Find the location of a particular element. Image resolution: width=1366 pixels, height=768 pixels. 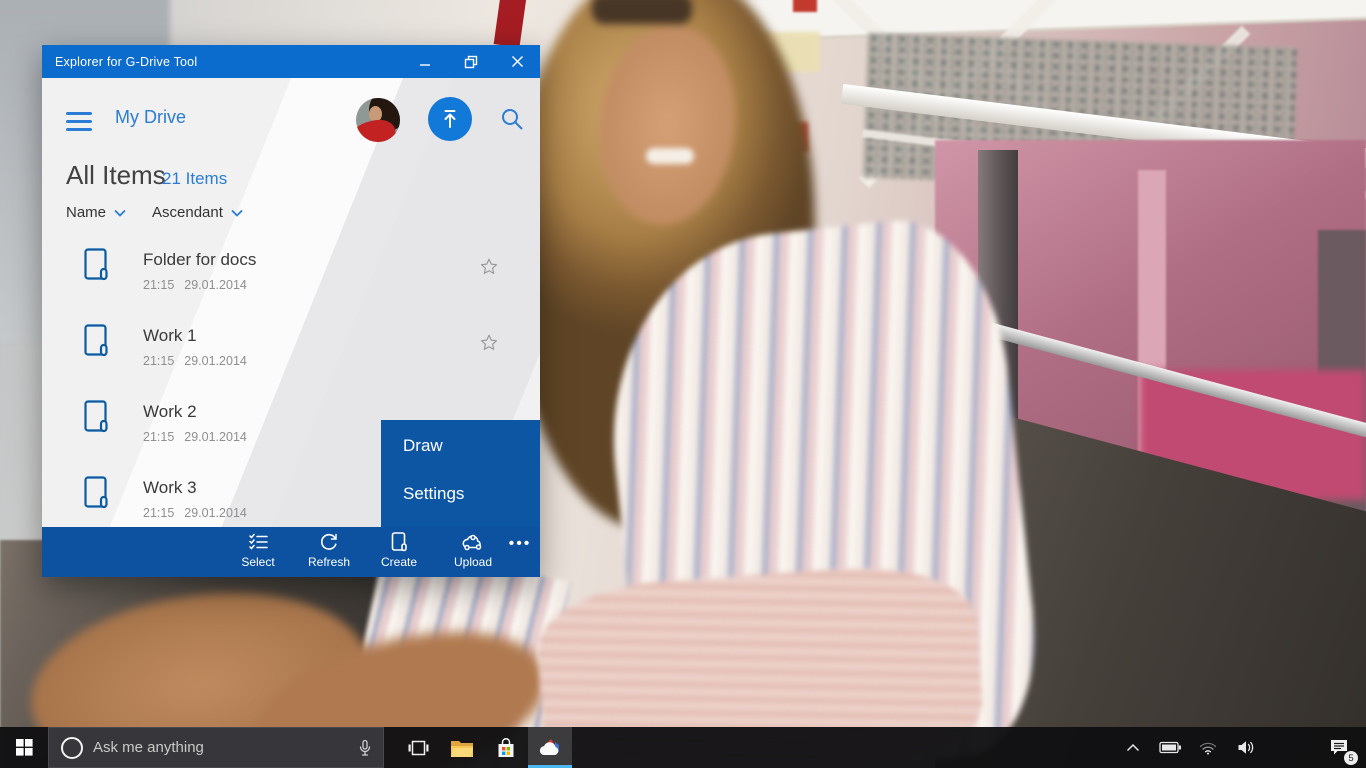

file-explorer-icon is located at coordinates (462, 748).